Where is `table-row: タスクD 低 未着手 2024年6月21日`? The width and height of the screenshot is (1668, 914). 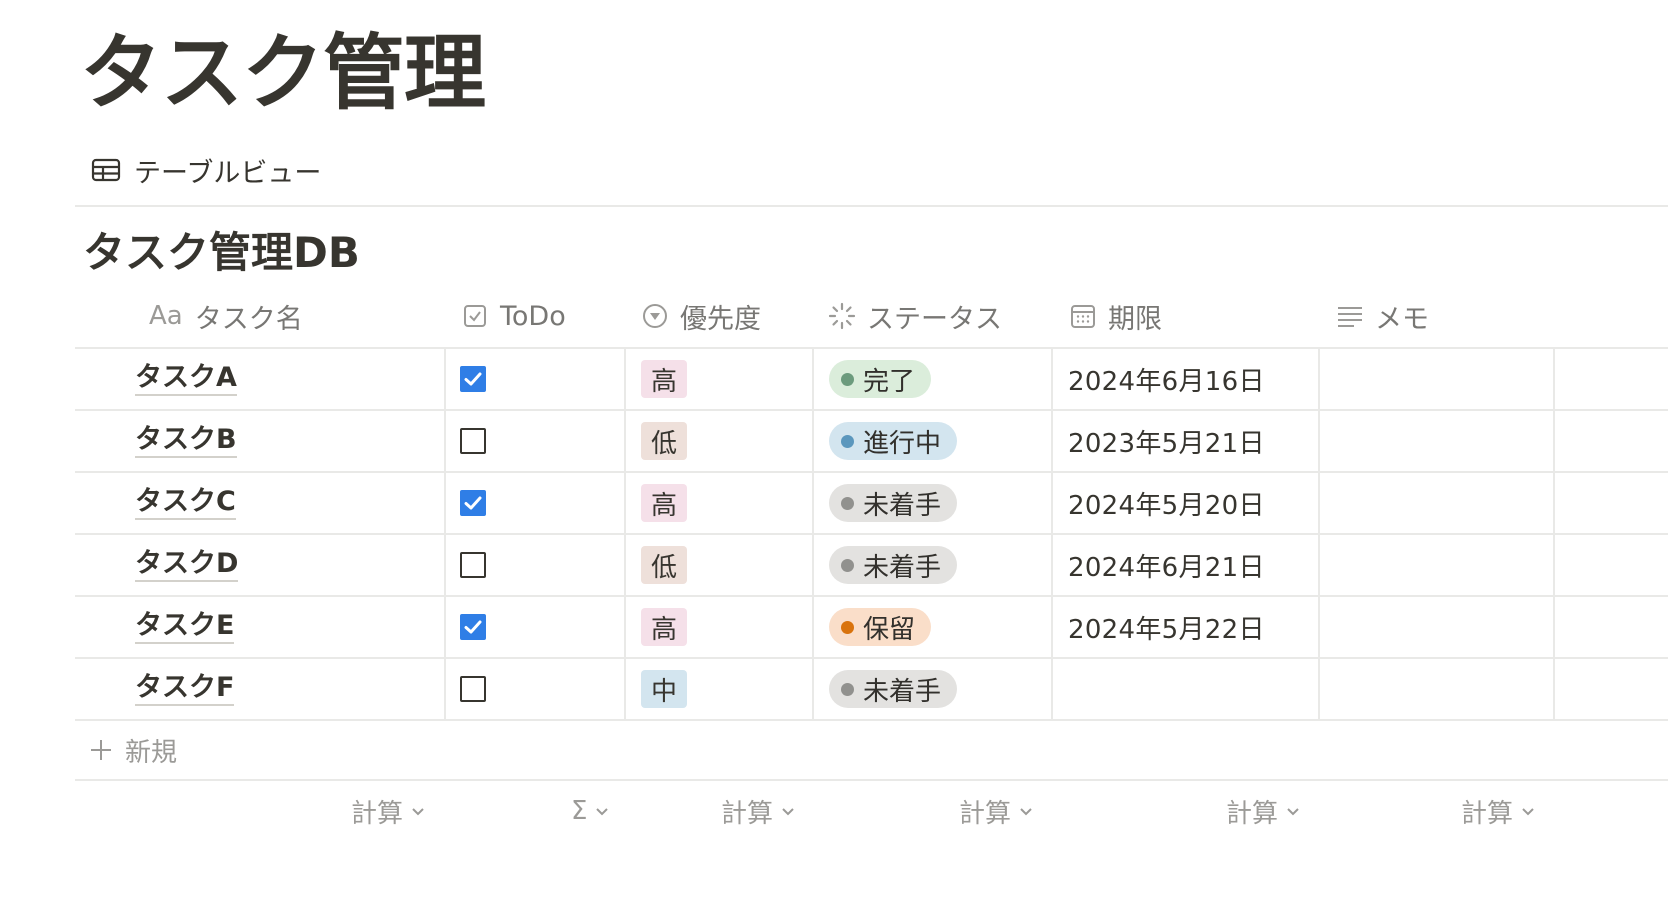
table-row: タスクD 低 未着手 2024年6月21日 is located at coordinates (871, 566).